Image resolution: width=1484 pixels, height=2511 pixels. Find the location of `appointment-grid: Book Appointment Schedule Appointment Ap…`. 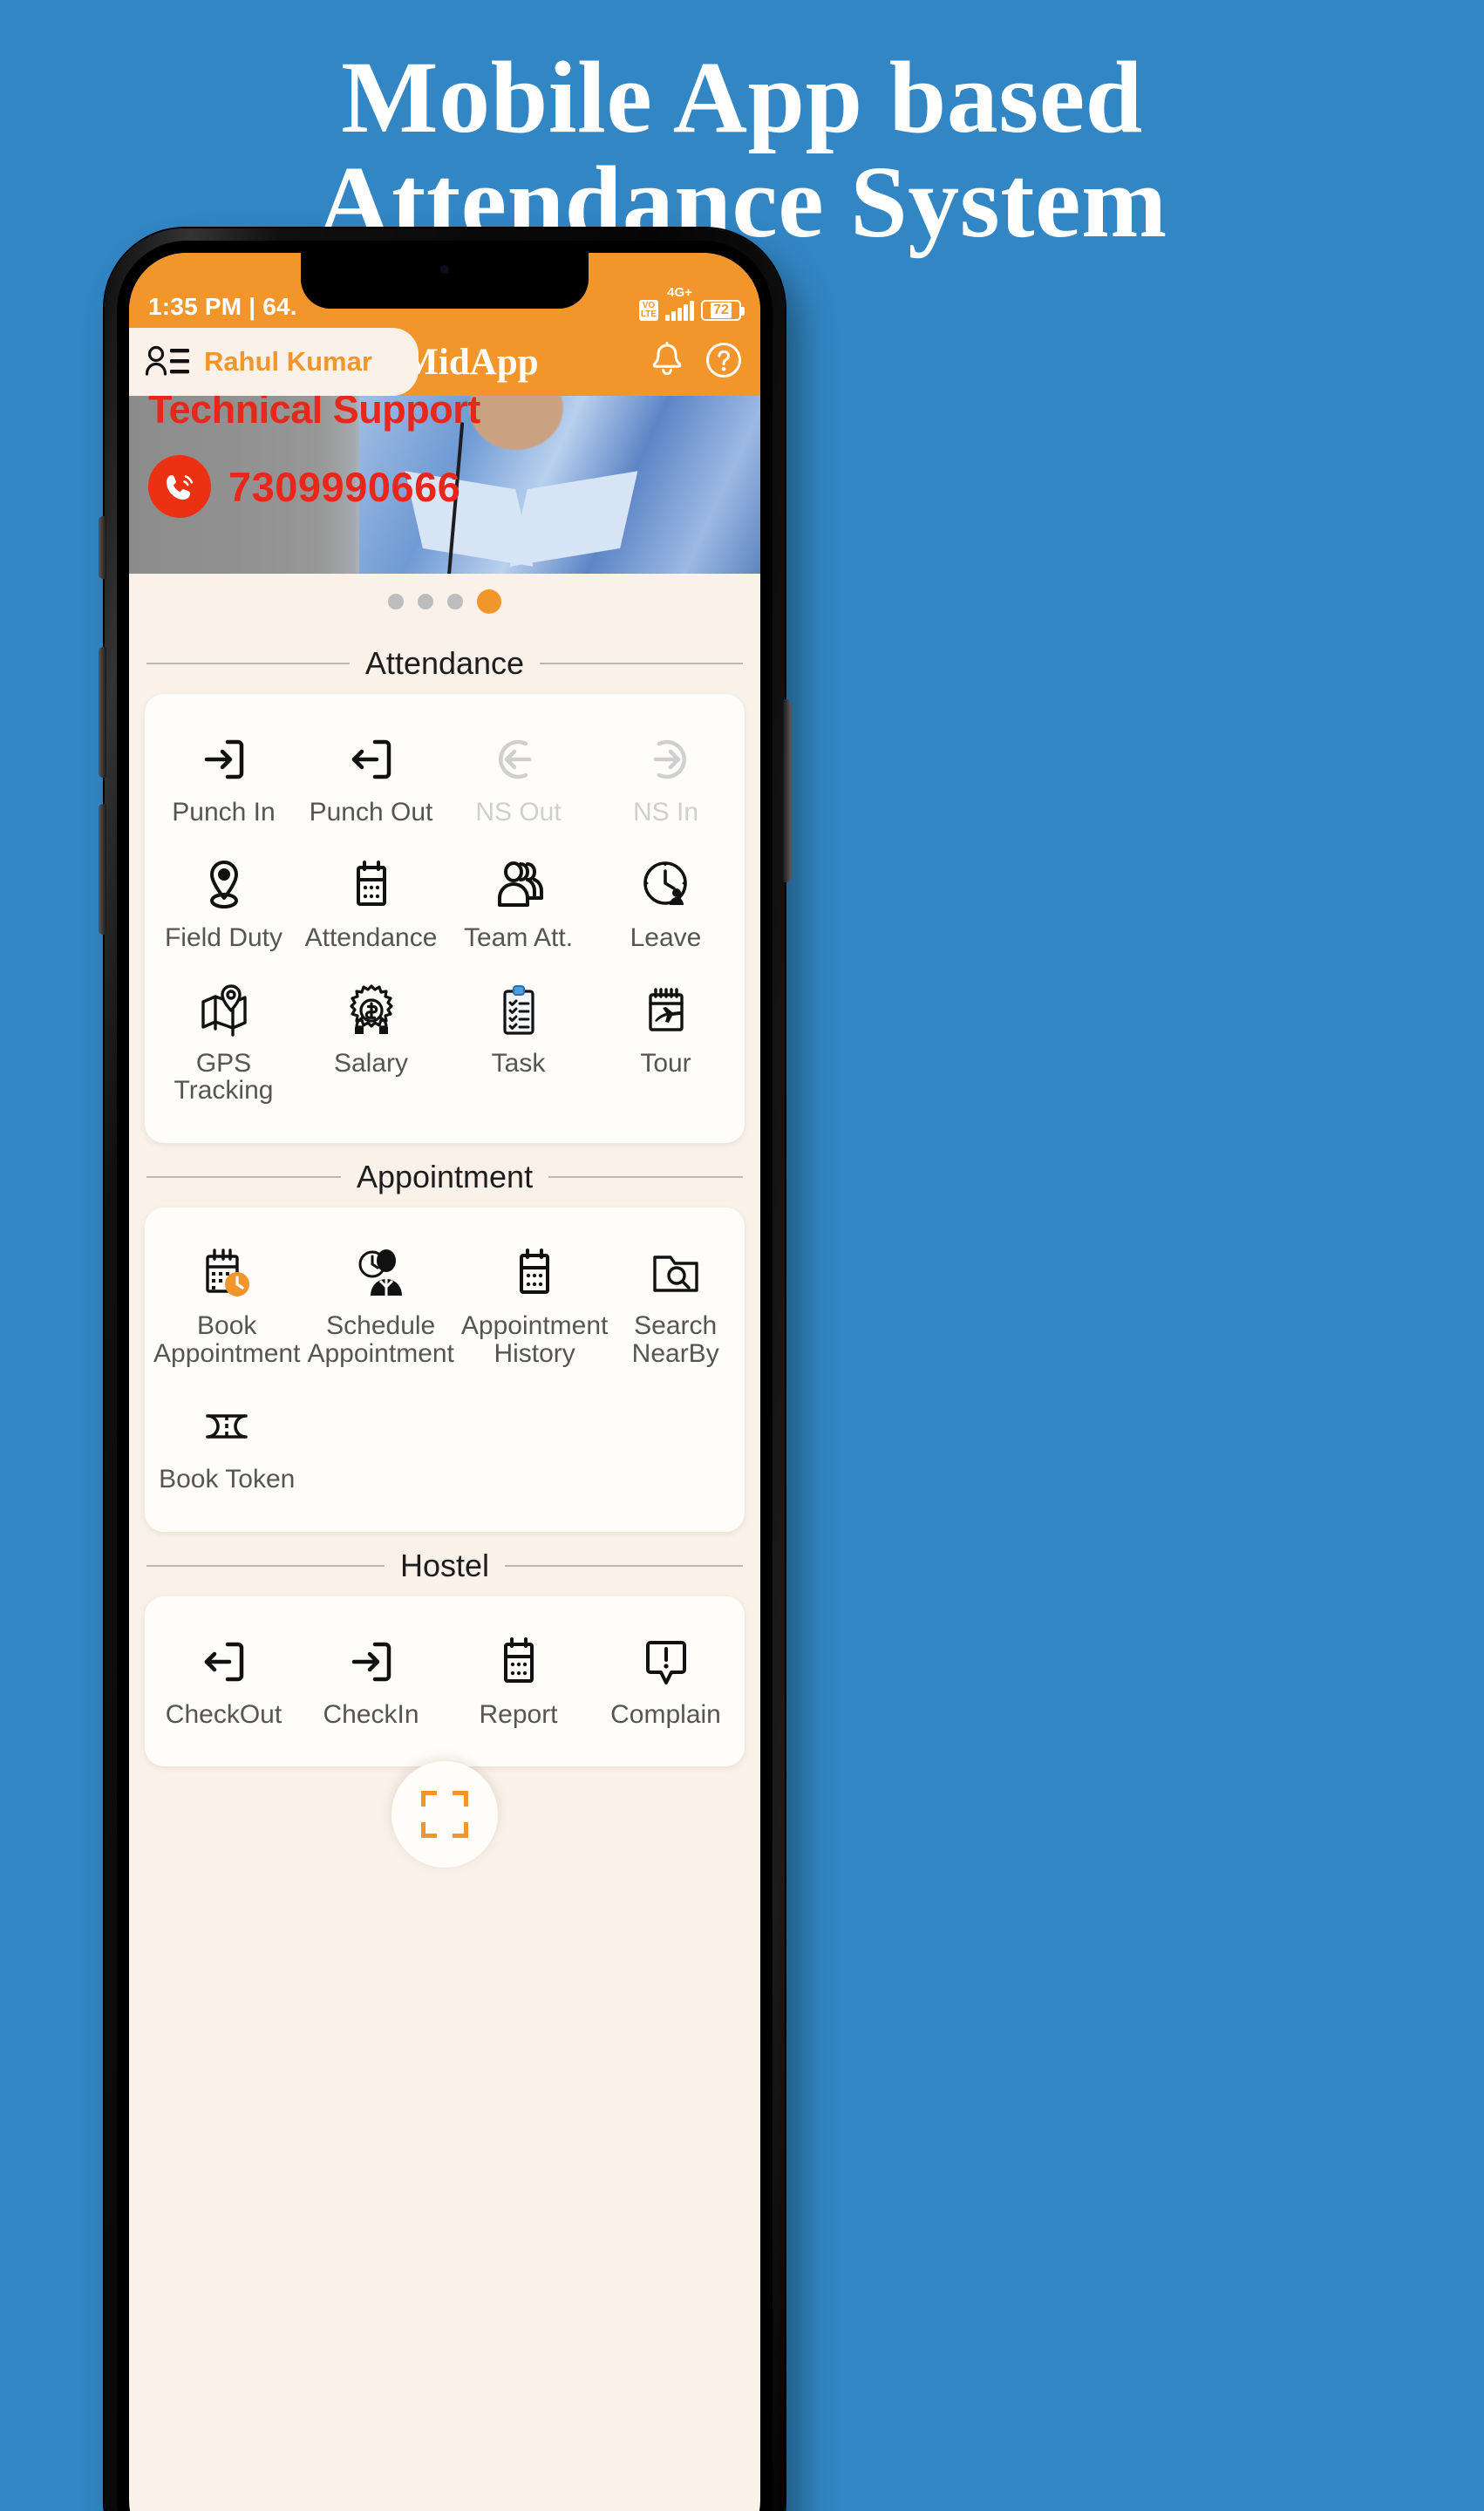

appointment-grid: Book Appointment Schedule Appointment Ap… is located at coordinates (444, 1369).